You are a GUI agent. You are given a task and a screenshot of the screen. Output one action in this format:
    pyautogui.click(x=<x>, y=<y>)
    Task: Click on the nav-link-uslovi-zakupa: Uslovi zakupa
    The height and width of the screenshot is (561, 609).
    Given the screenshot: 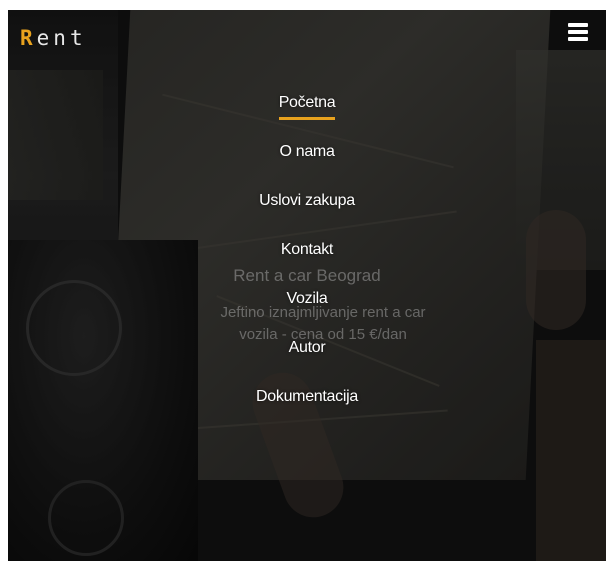 What is the action you would take?
    pyautogui.click(x=307, y=203)
    